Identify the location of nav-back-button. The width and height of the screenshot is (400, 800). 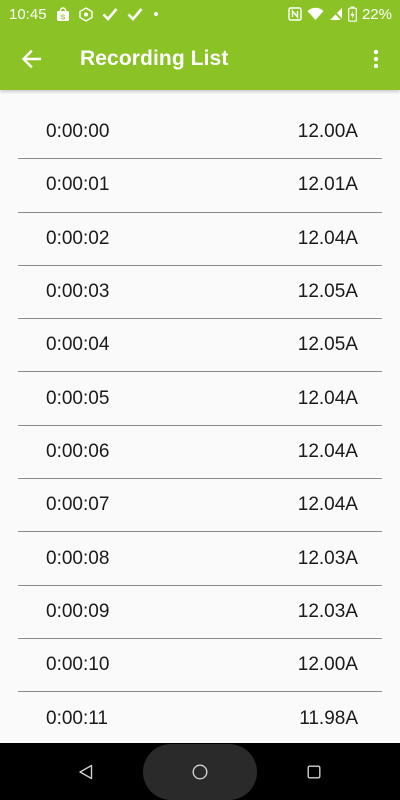
(86, 771).